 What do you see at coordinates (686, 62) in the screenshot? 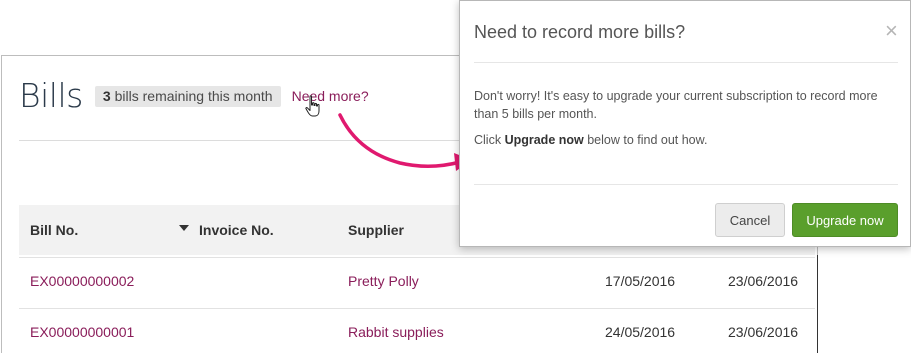
I see `modal-header-divider` at bounding box center [686, 62].